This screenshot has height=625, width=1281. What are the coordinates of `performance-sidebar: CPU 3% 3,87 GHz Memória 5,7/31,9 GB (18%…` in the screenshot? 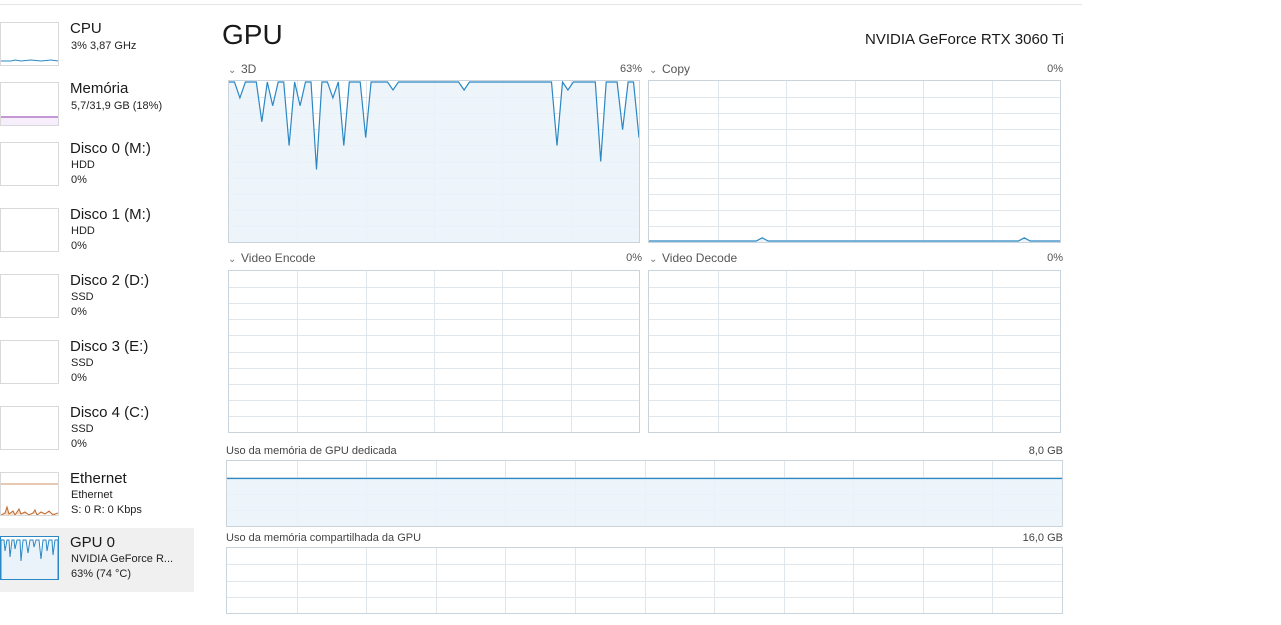 It's located at (97, 317).